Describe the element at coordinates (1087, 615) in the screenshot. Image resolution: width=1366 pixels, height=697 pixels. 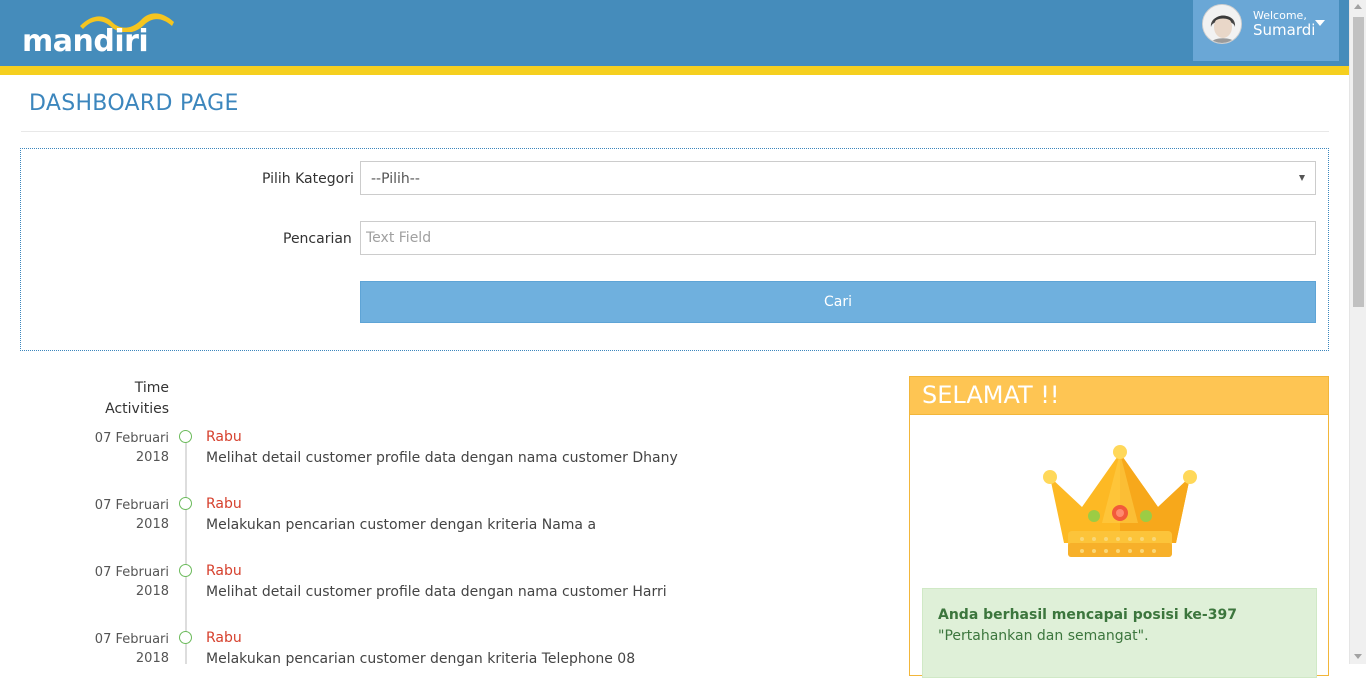
I see `achievement-message: Anda berhasil mencapai posisi ke-397` at that location.